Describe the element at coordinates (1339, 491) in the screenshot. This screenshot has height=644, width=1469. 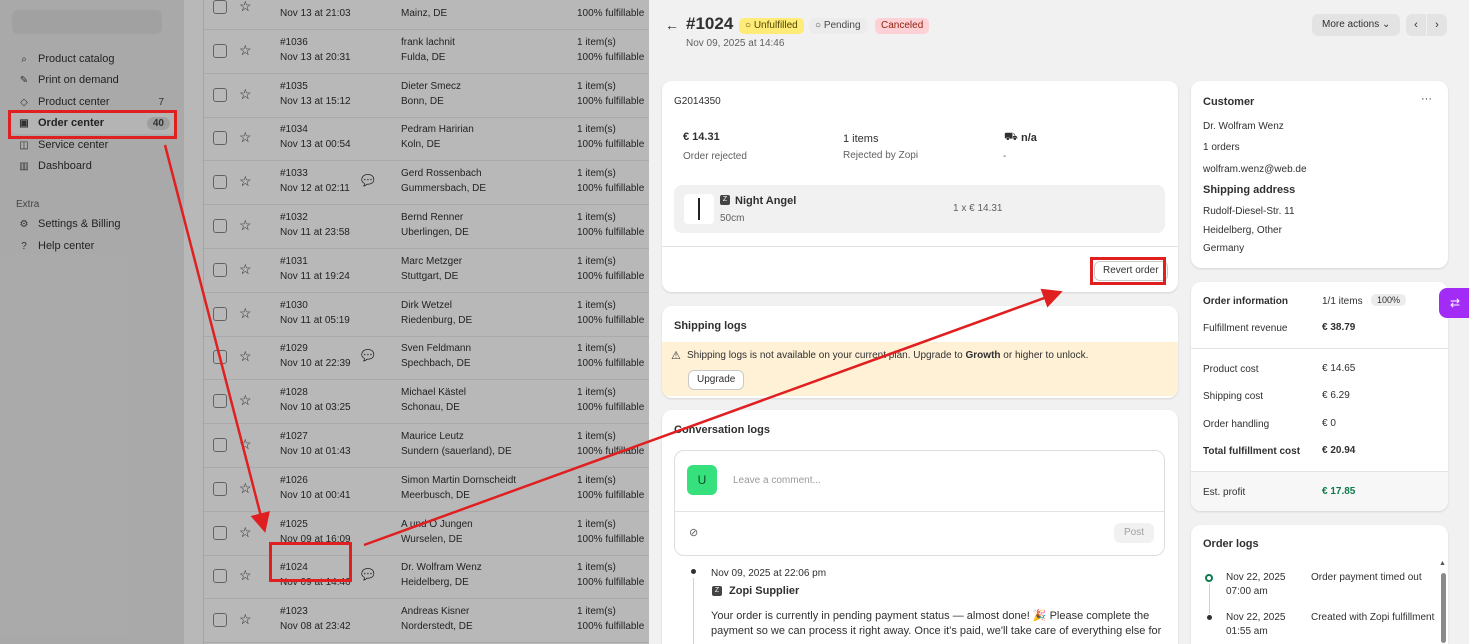
I see `profit-value: € 17.85` at that location.